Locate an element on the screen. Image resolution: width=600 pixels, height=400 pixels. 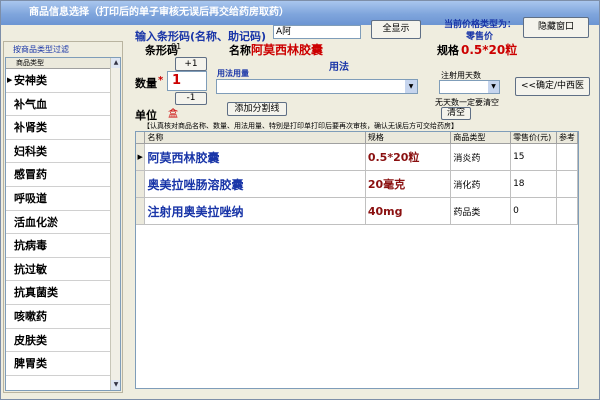
category-item-label: 抗过敏 is located at coordinates (30, 269).